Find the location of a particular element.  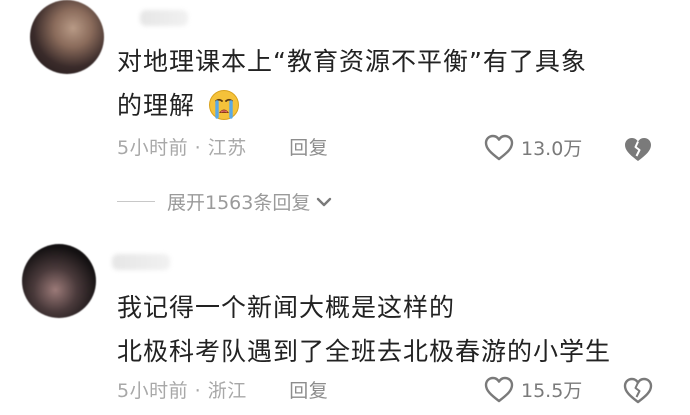

like-button: 13.0万 is located at coordinates (533, 147).